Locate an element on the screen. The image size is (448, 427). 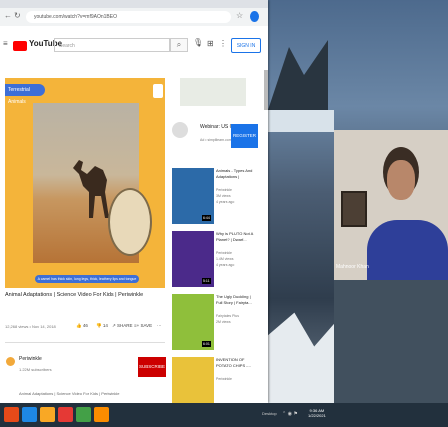
chrome-icon is located at coordinates (83, 414).